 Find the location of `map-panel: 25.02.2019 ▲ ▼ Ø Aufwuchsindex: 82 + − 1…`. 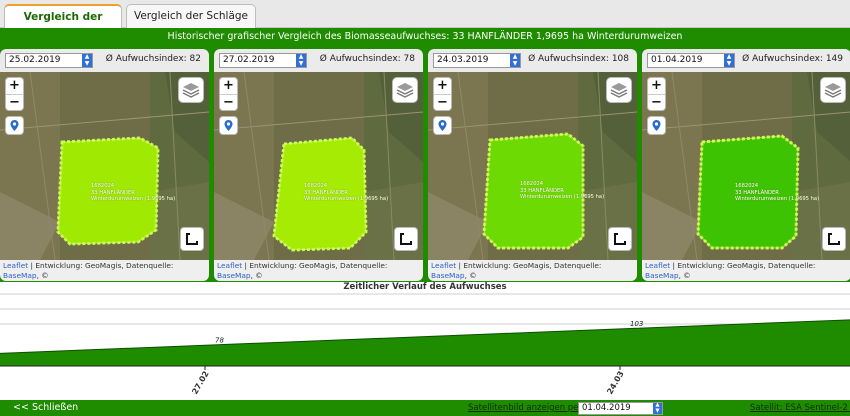

map-panel: 25.02.2019 ▲ ▼ Ø Aufwuchsindex: 82 + − 1… is located at coordinates (104, 165).